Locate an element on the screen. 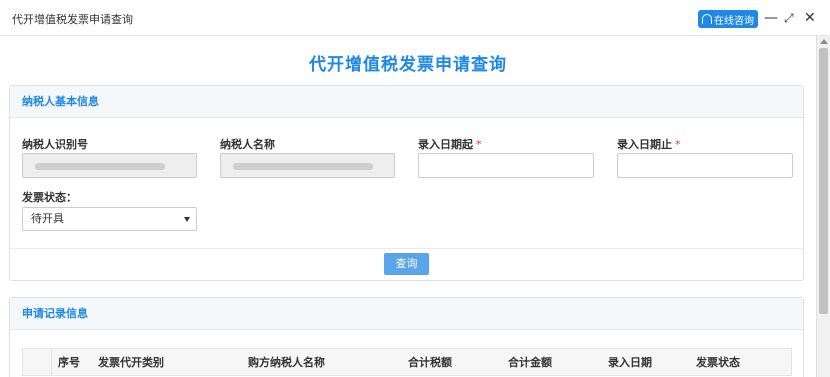 The image size is (830, 377). date-end-label: 录入日期止 * is located at coordinates (649, 144).